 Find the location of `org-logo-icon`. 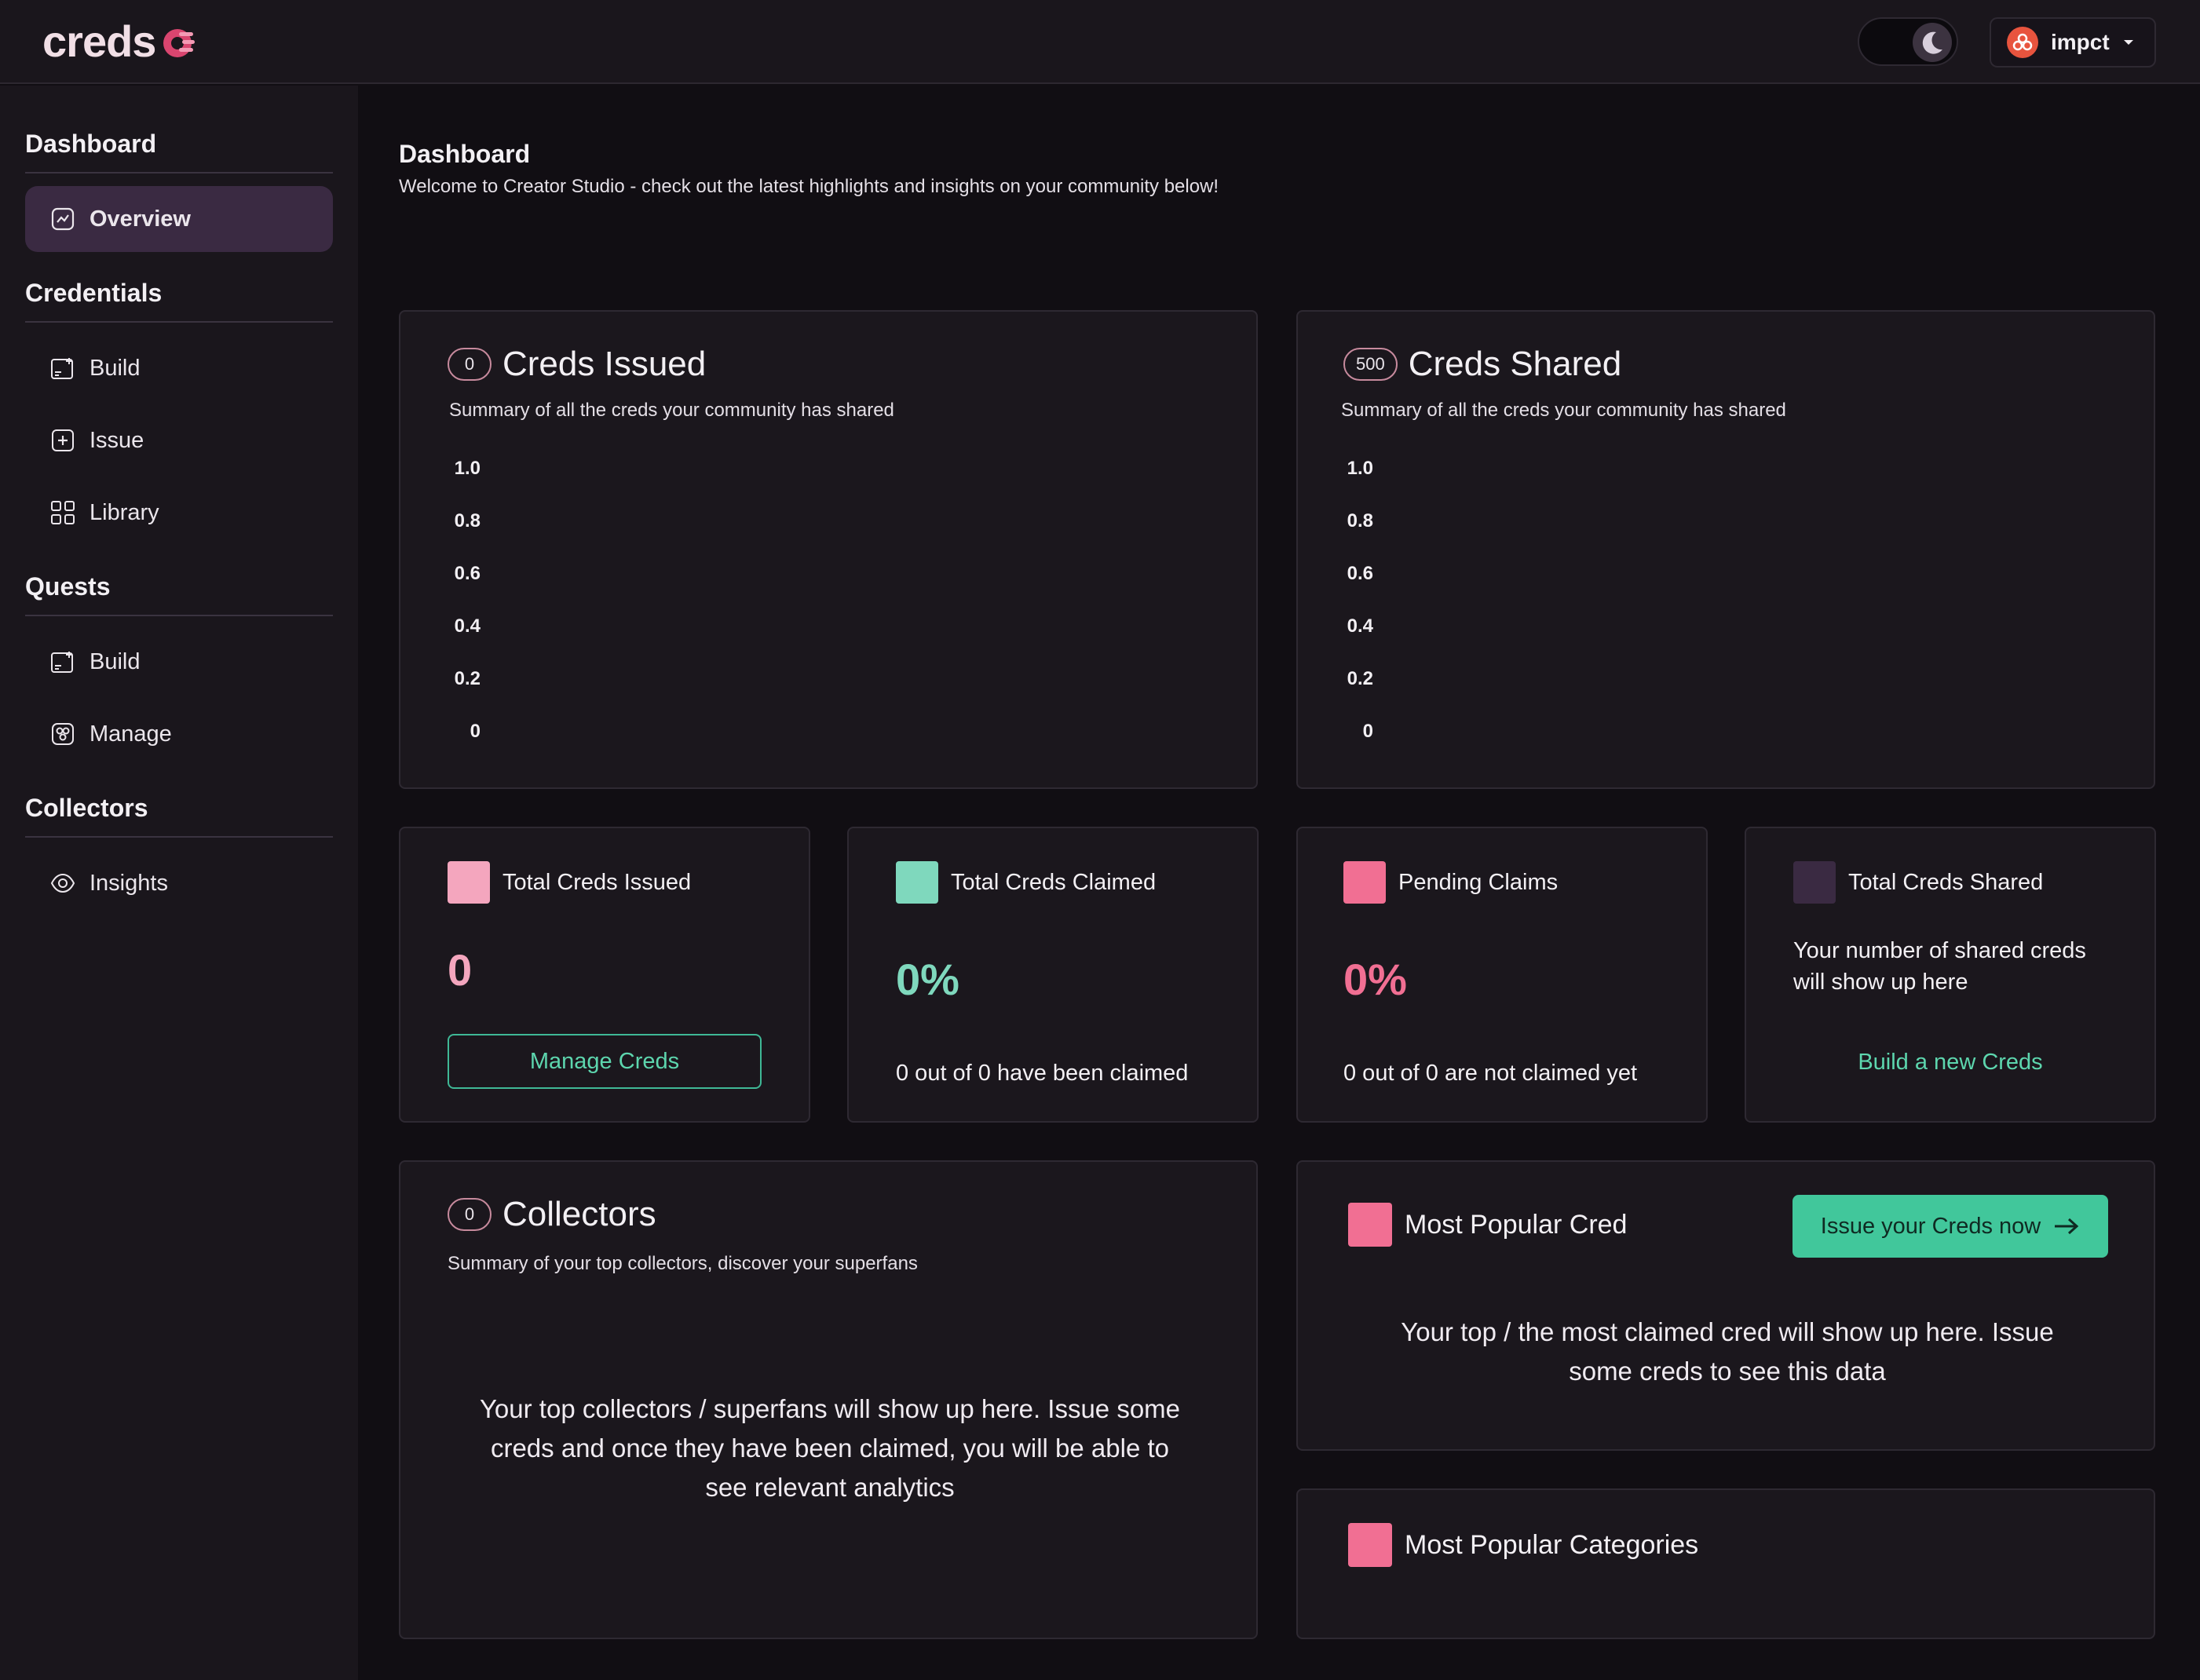

org-logo-icon is located at coordinates (2022, 42).